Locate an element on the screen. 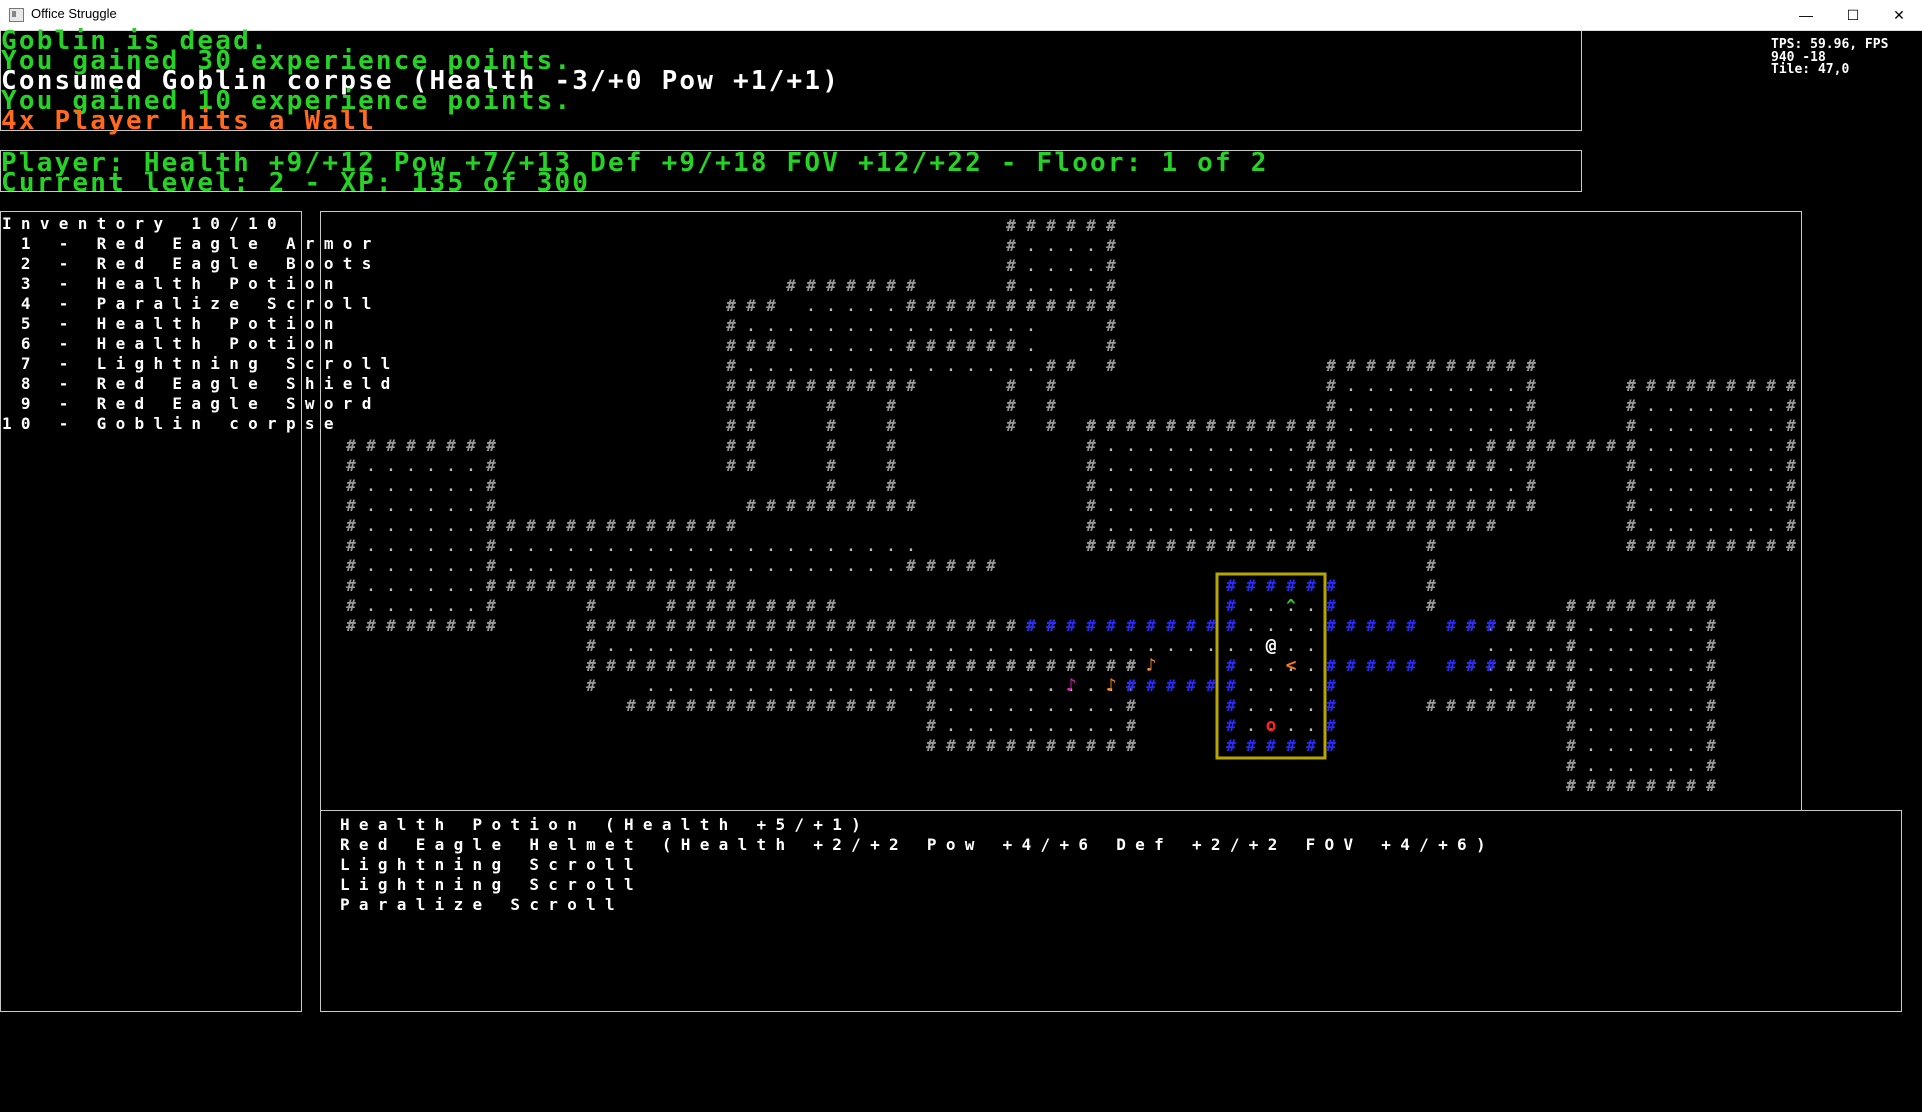 The image size is (1922, 1112). maximize-button: ☐ is located at coordinates (1853, 15).